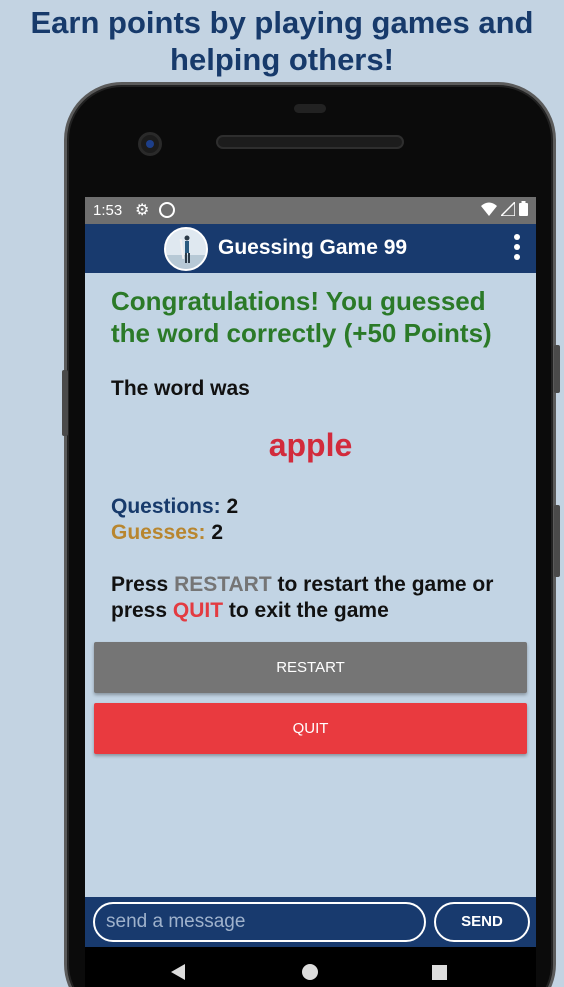 This screenshot has height=987, width=564. Describe the element at coordinates (310, 108) in the screenshot. I see `proximity-sensor` at that location.